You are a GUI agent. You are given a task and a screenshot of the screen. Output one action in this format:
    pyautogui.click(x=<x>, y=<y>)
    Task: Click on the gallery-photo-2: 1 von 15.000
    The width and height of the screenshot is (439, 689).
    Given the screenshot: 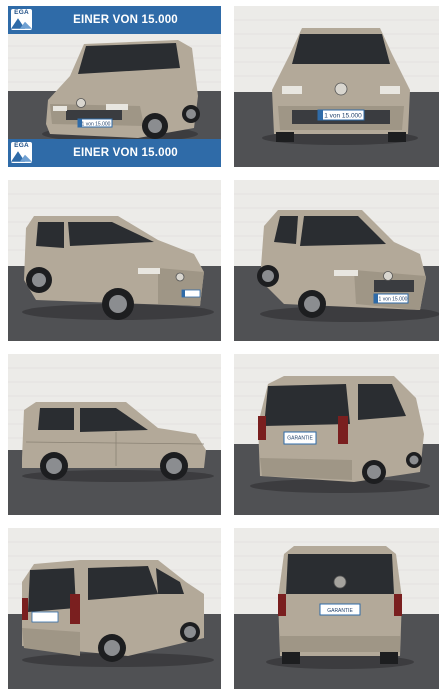 What is the action you would take?
    pyautogui.click(x=336, y=86)
    